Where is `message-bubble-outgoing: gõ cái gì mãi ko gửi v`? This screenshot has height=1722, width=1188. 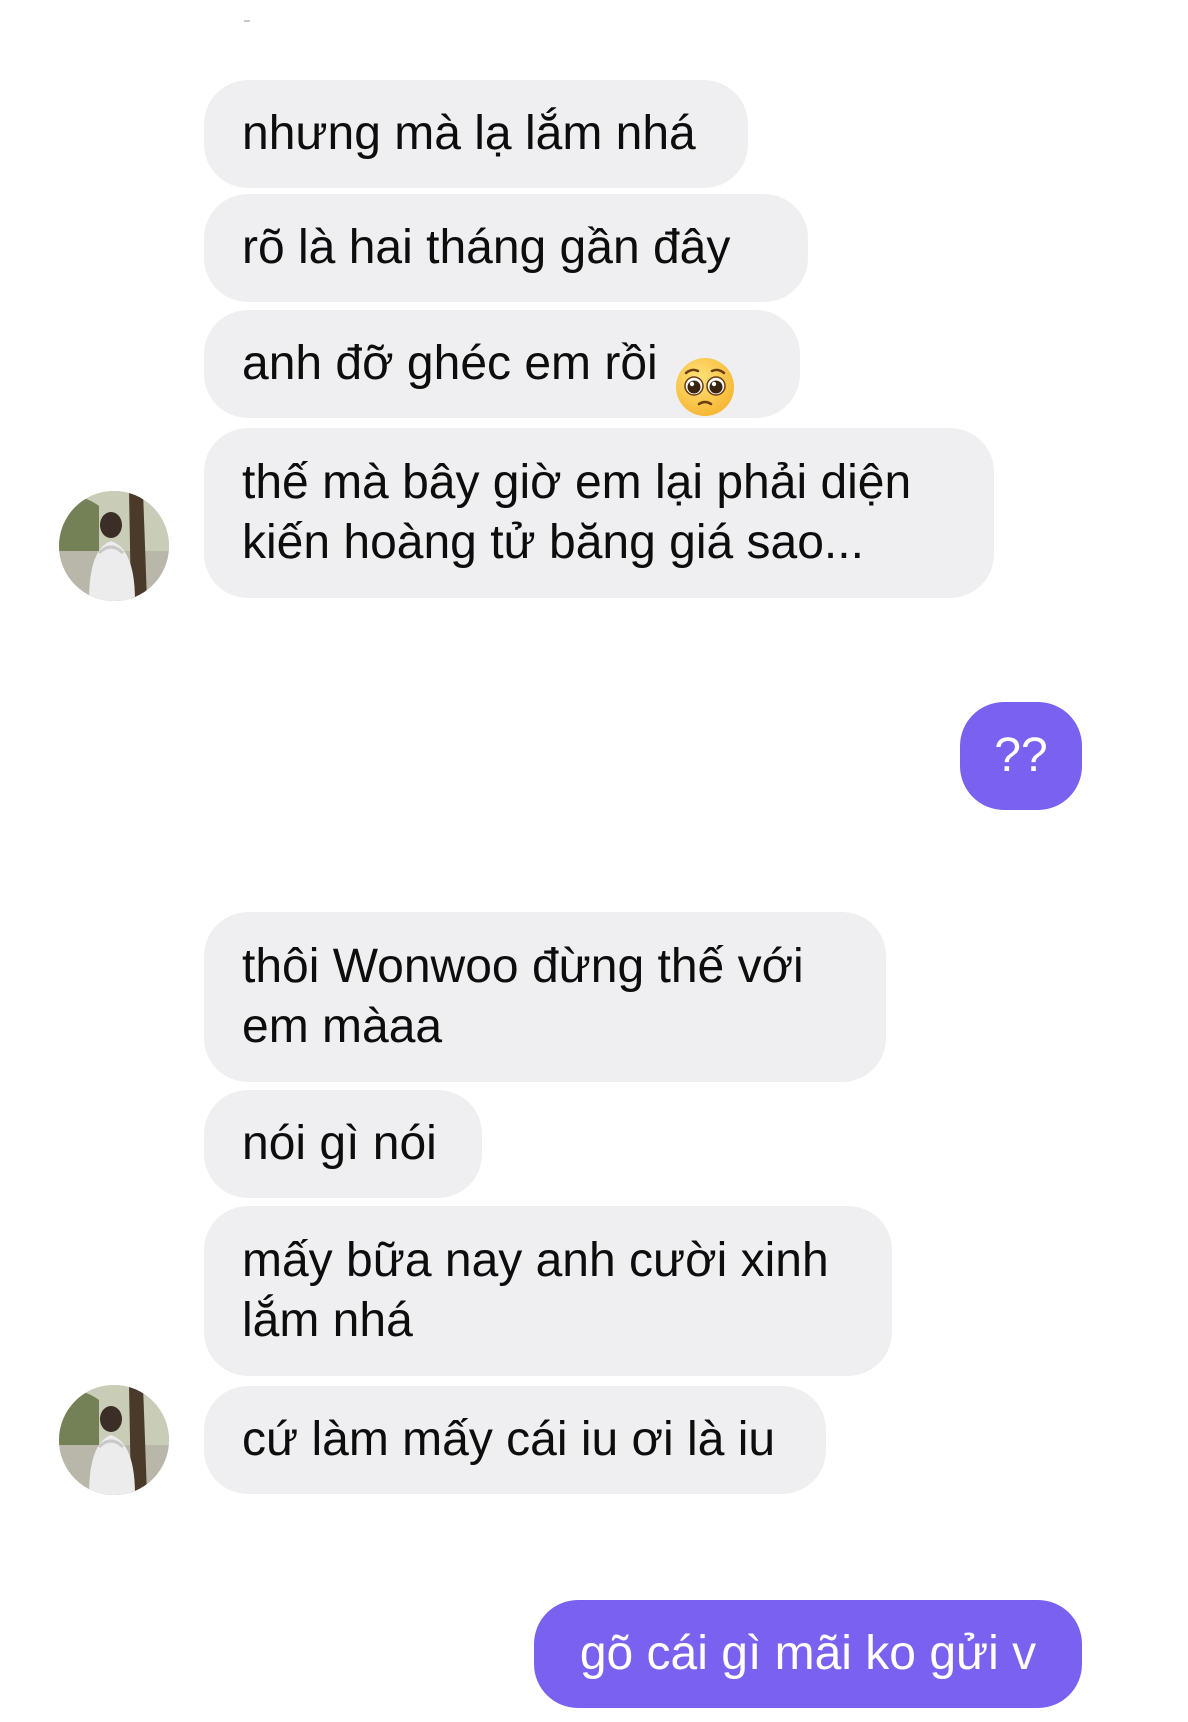
message-bubble-outgoing: gõ cái gì mãi ko gửi v is located at coordinates (808, 1654).